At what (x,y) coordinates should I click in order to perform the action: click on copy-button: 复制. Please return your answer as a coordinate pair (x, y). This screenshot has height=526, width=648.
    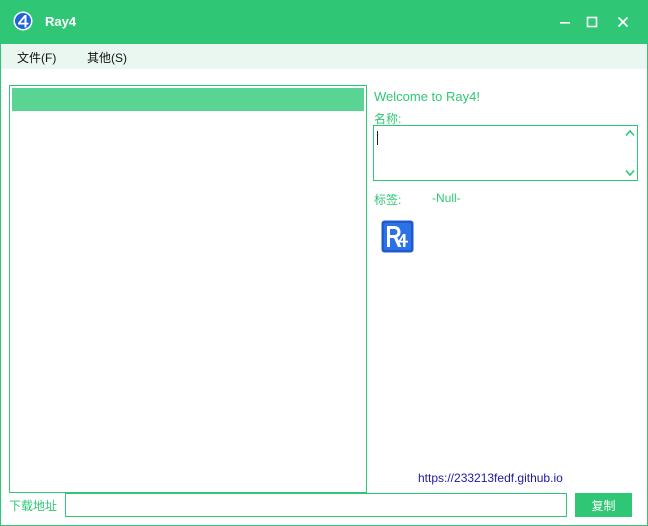
    Looking at the image, I should click on (603, 505).